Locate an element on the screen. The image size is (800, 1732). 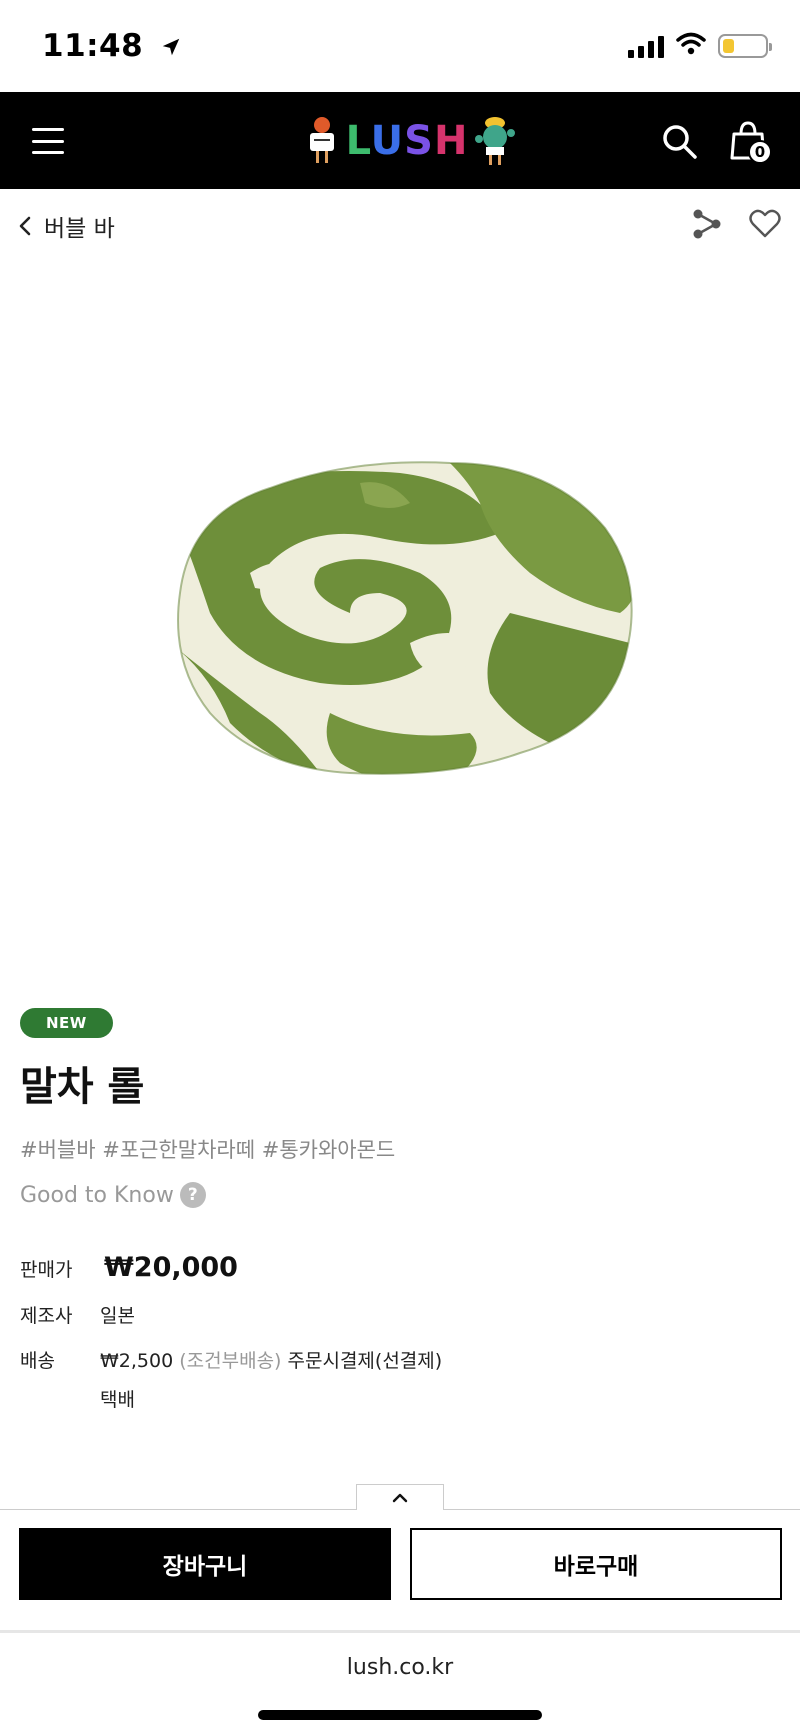
status-time-text: 11:48 is located at coordinates (93, 46).